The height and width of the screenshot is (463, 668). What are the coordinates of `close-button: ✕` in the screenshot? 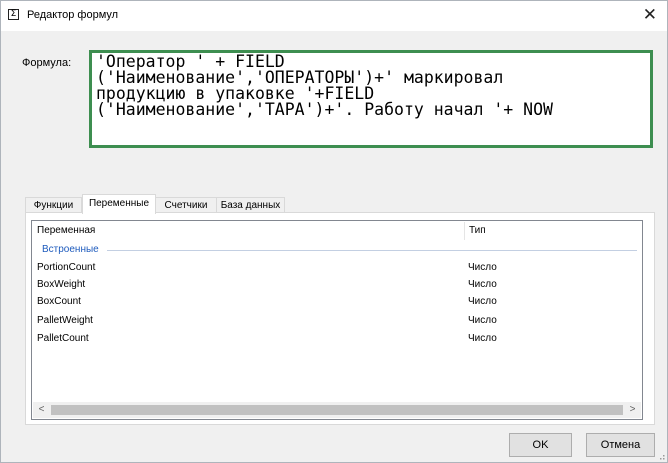 It's located at (650, 15).